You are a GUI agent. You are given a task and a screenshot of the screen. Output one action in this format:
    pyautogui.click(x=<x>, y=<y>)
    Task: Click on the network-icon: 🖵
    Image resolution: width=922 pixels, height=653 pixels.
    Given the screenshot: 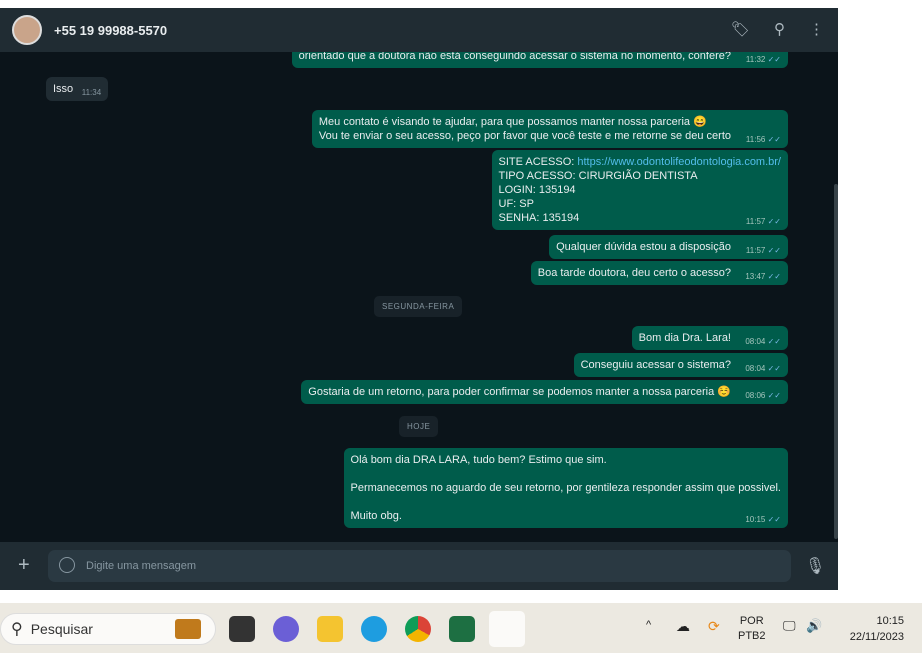 What is the action you would take?
    pyautogui.click(x=789, y=626)
    